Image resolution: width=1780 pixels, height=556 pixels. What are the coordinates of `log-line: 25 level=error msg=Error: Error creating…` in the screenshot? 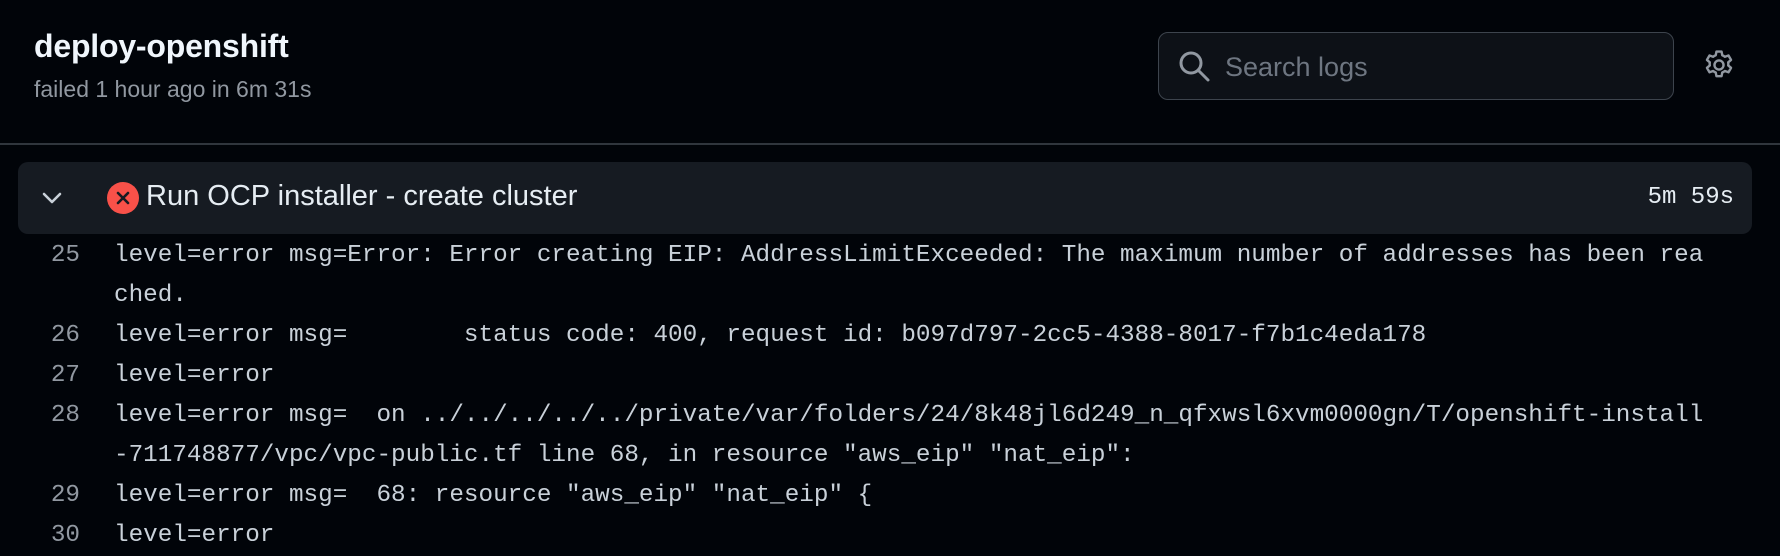 It's located at (890, 276).